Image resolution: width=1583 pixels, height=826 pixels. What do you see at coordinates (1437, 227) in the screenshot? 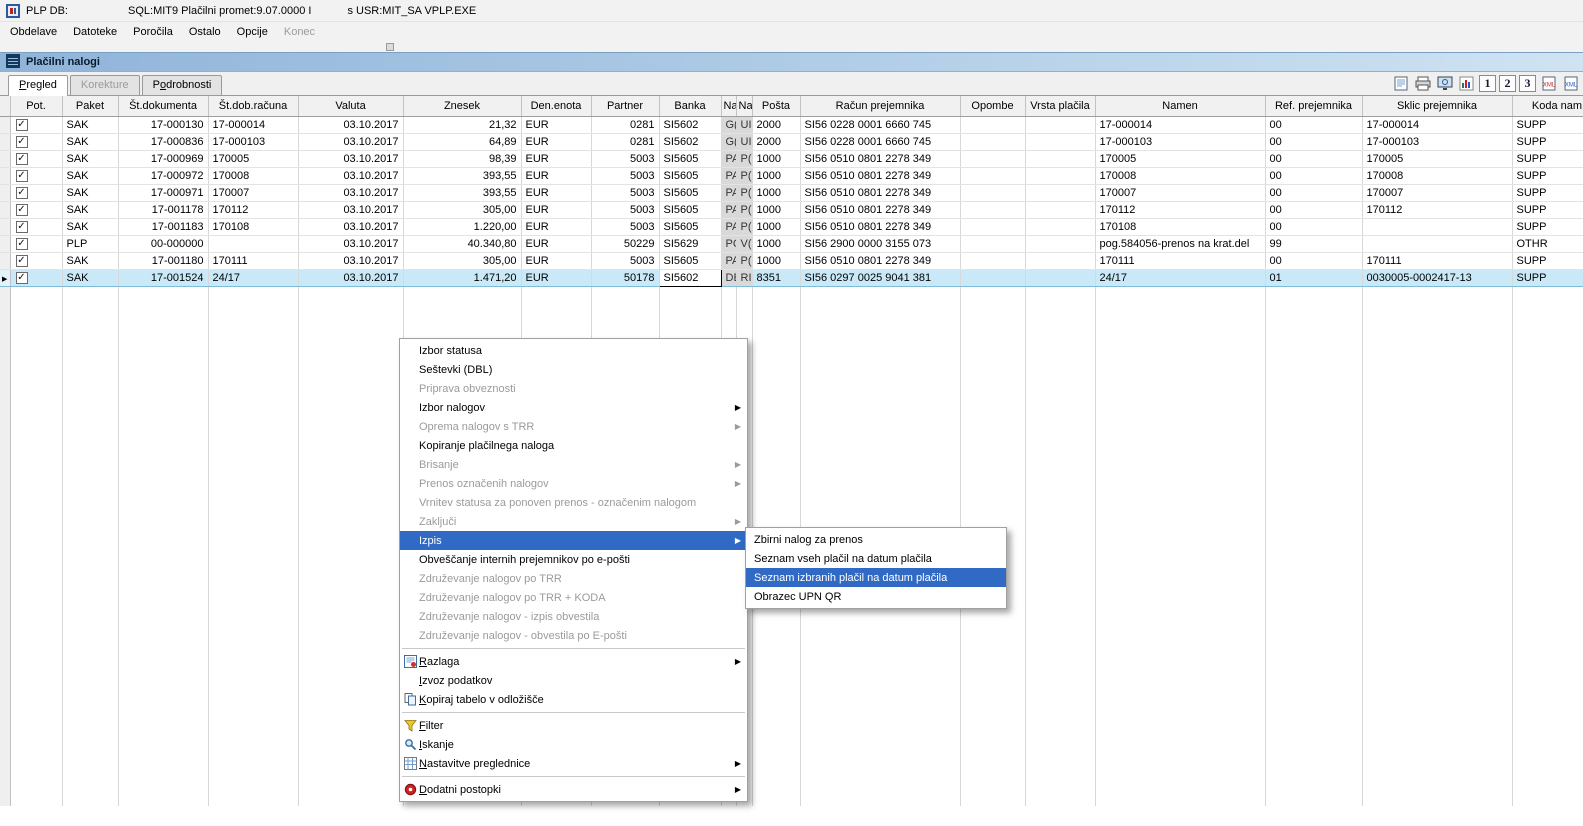
I see `cell-sklic_prejemnika` at bounding box center [1437, 227].